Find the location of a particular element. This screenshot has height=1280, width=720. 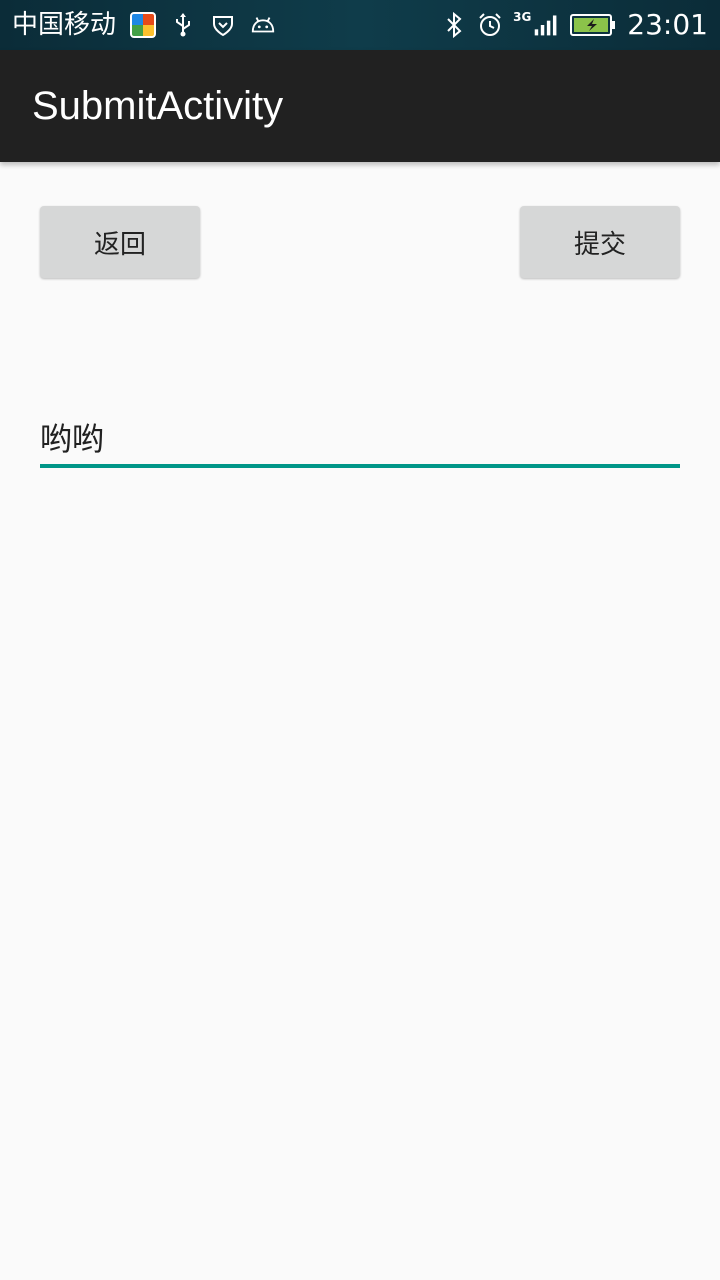

status-right: 3G 23:01 is located at coordinates (574, 25).